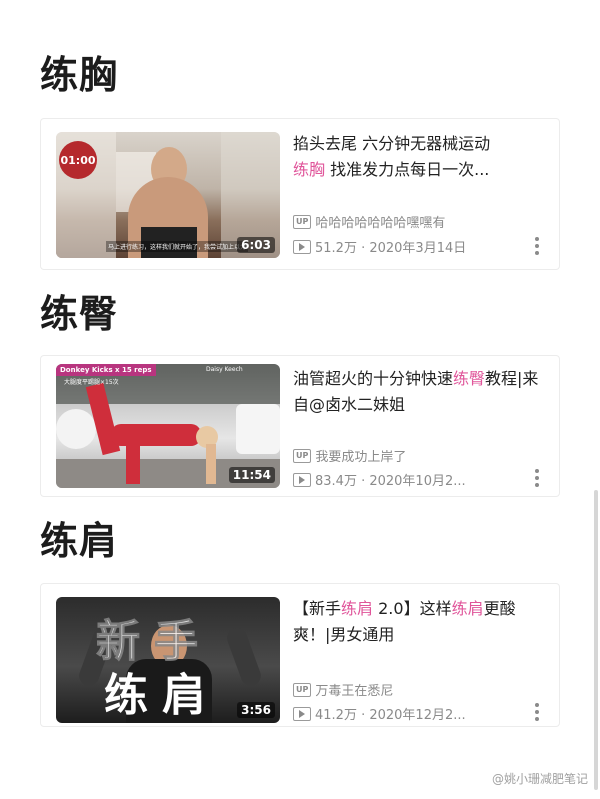 This screenshot has width=600, height=799. What do you see at coordinates (91, 382) in the screenshot?
I see `exercise-subtitle: 大腿度平踢腿×15次` at bounding box center [91, 382].